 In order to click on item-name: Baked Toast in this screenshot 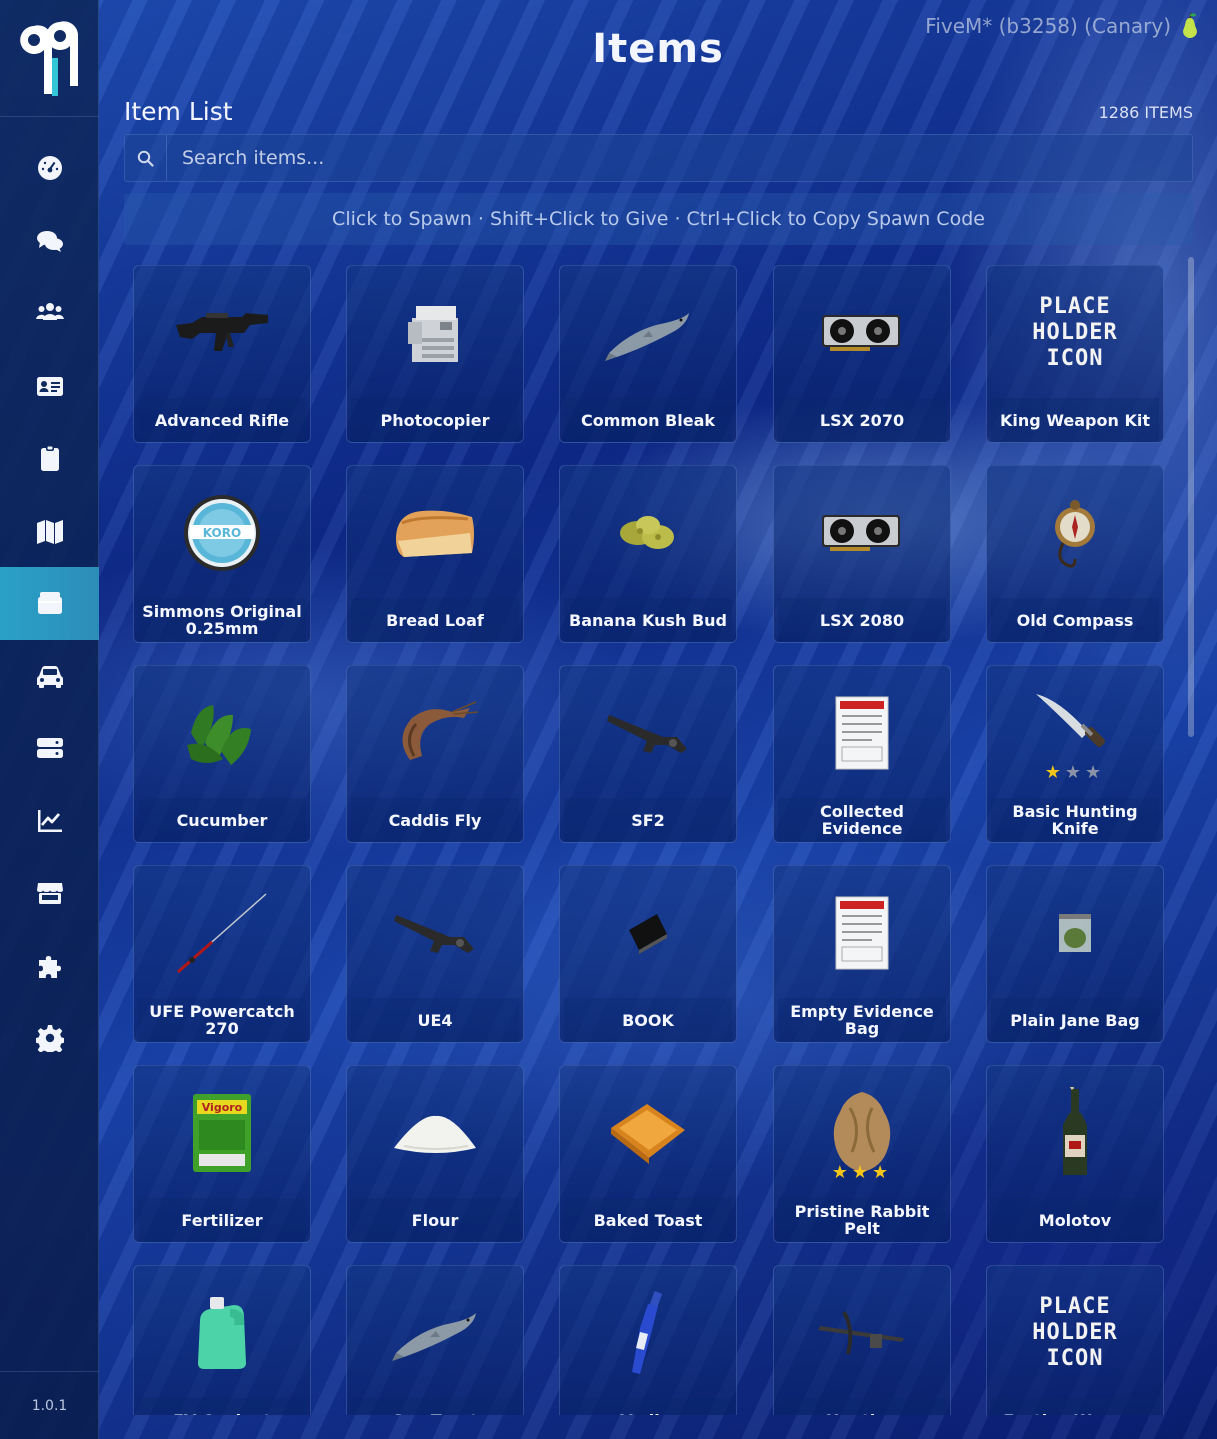, I will do `click(648, 1220)`.